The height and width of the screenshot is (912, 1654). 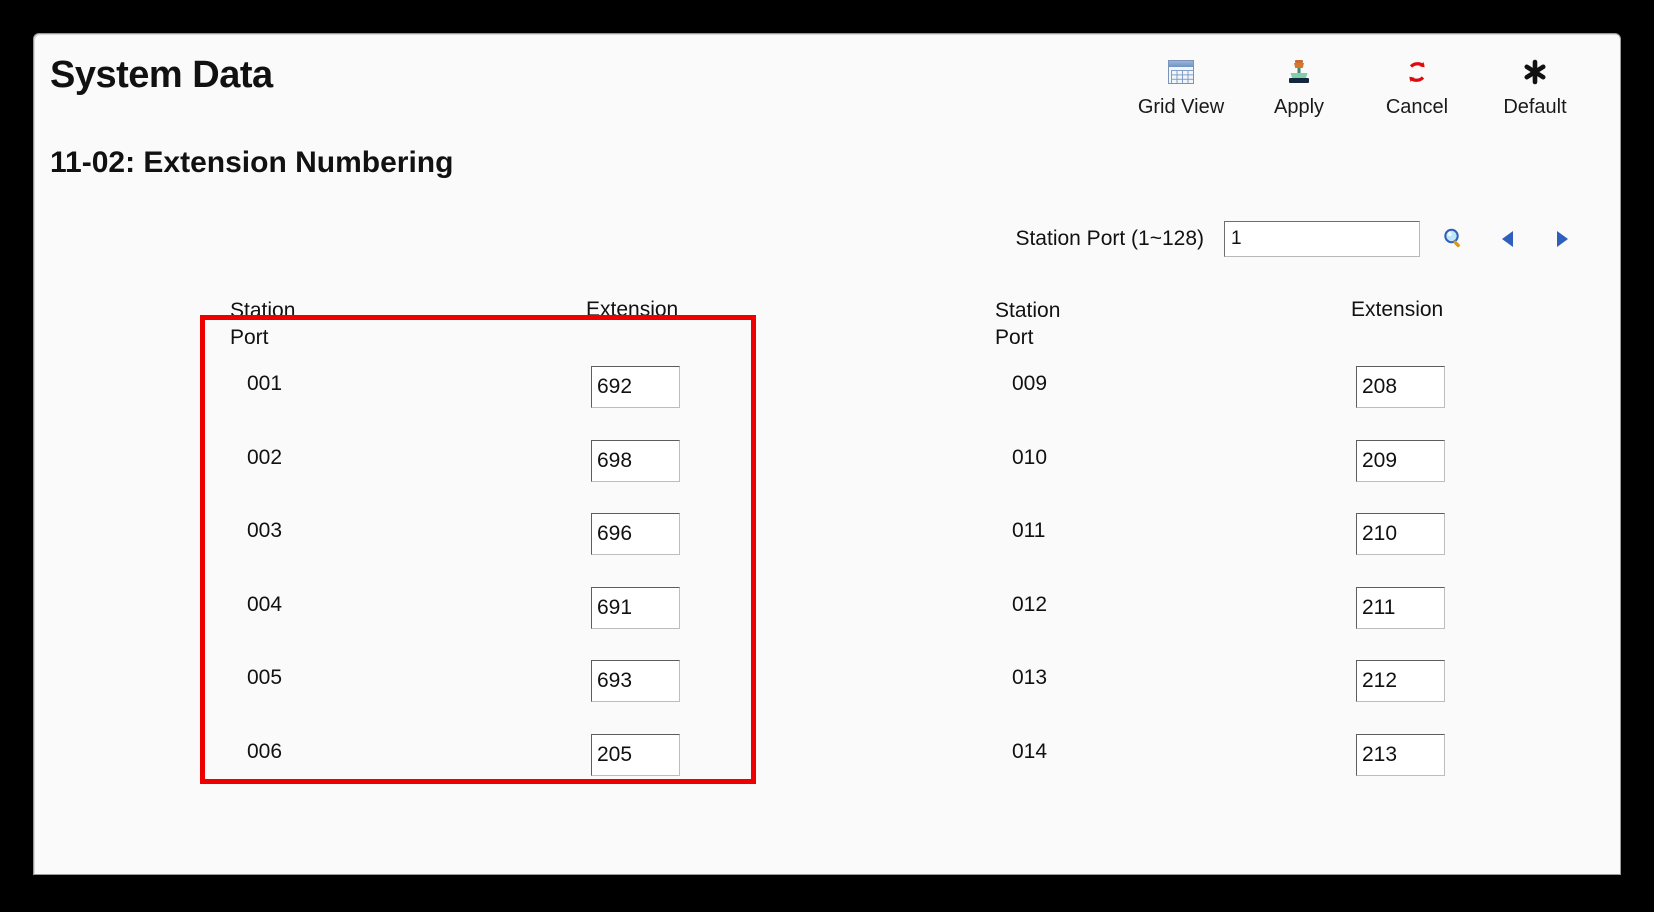 I want to click on station-port-value: 009, so click(x=1030, y=383).